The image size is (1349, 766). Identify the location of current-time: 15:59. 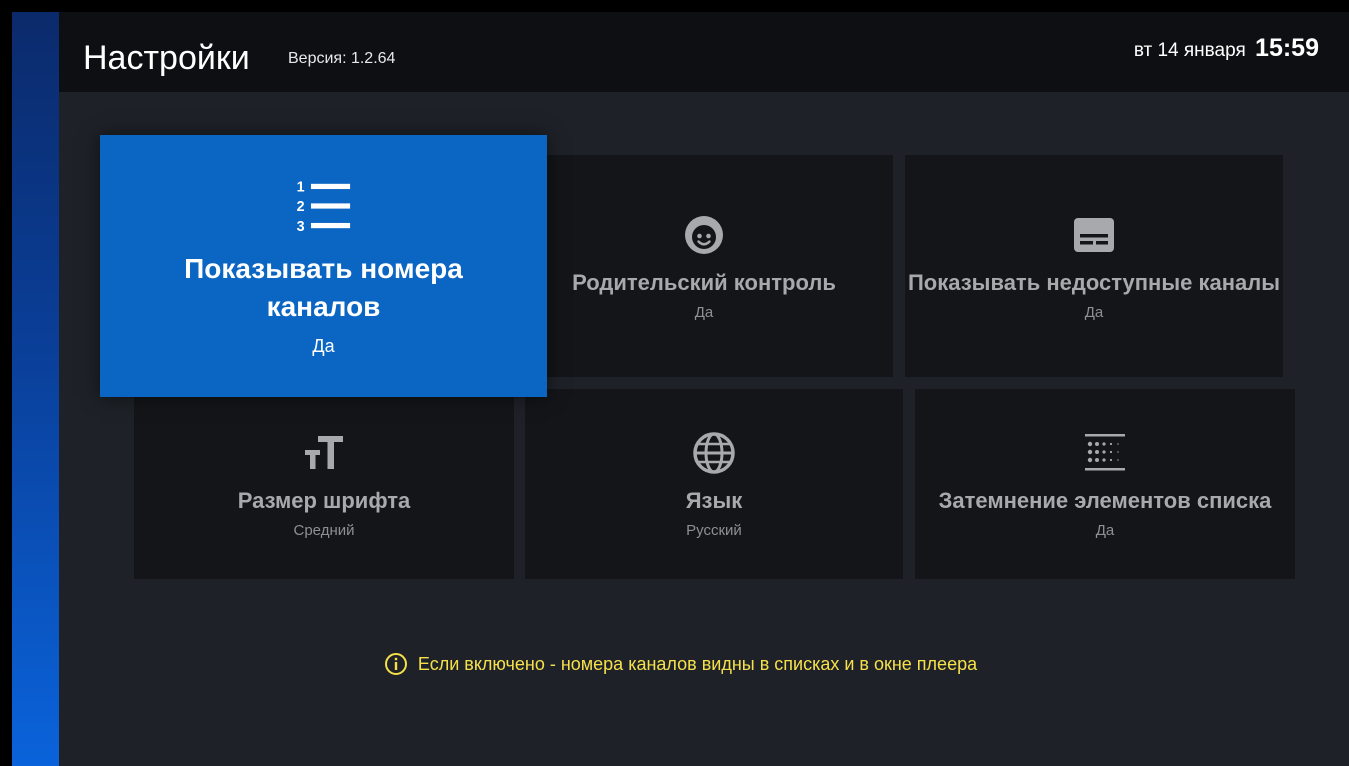
(1287, 48).